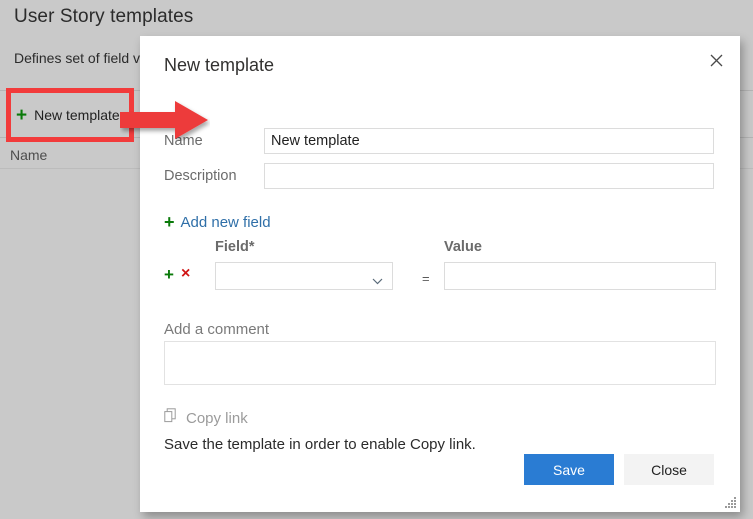  What do you see at coordinates (440, 363) in the screenshot?
I see `comment-textarea` at bounding box center [440, 363].